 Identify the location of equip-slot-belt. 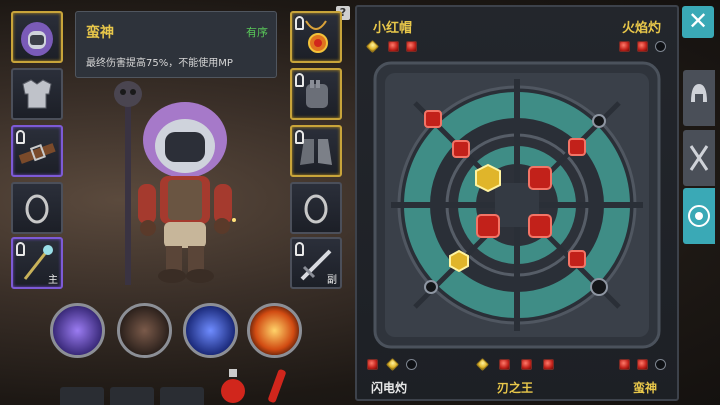
(37, 151).